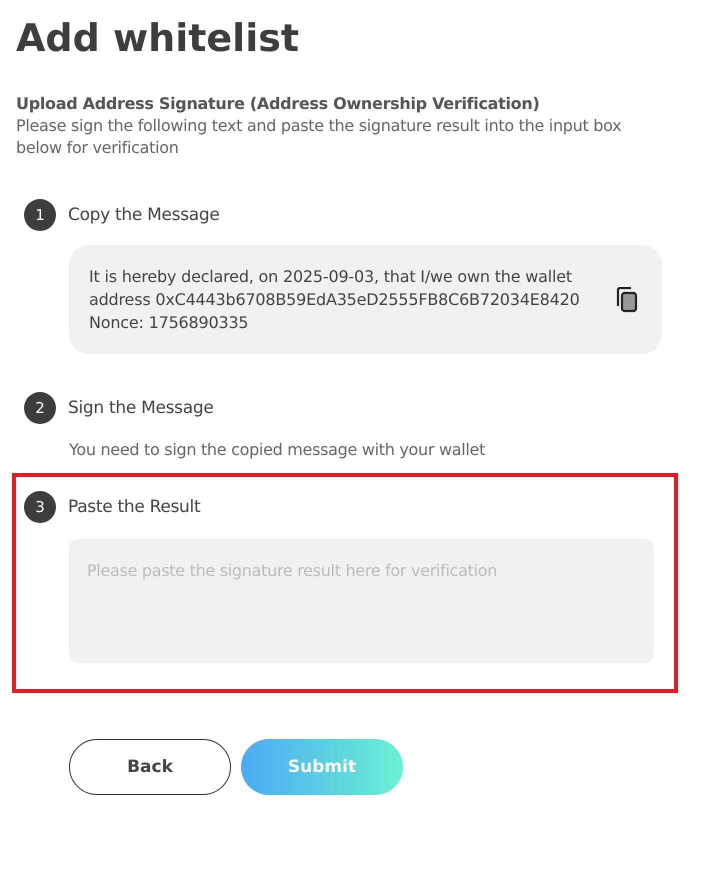  Describe the element at coordinates (40, 215) in the screenshot. I see `step-number: 1` at that location.